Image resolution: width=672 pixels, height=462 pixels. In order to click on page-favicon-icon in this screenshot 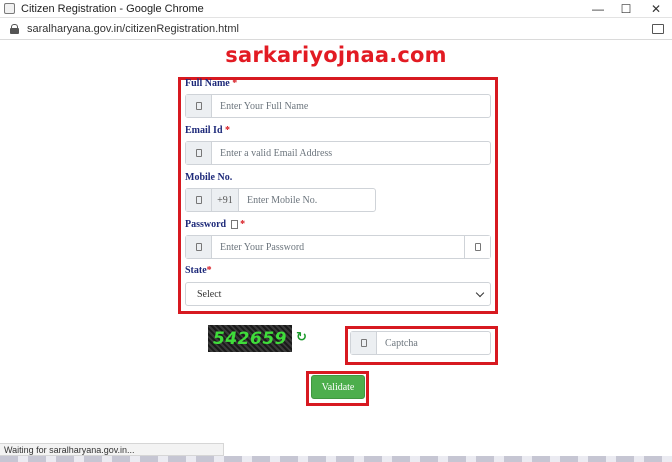, I will do `click(9, 8)`.